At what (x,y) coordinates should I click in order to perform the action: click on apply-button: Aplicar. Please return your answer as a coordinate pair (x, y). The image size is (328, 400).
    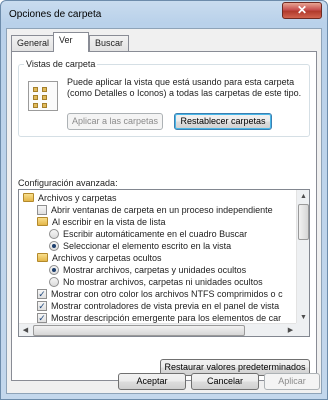
    Looking at the image, I should click on (292, 381).